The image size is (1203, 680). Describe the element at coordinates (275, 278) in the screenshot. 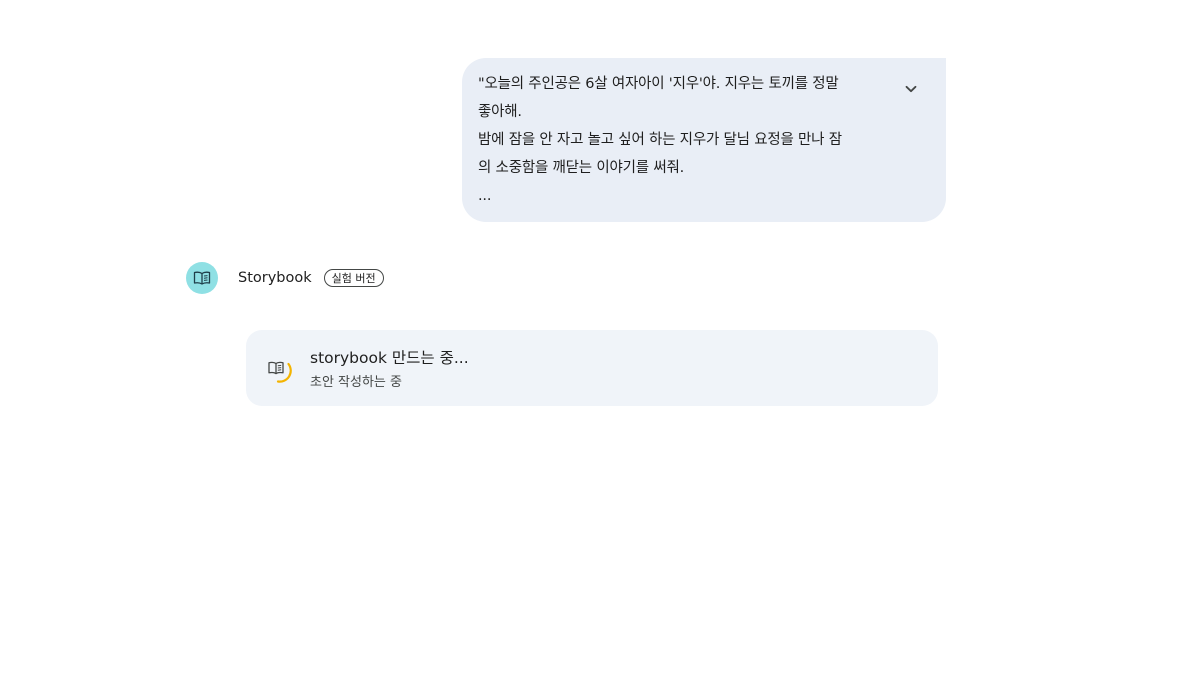

I see `bot-name: Storybook` at that location.